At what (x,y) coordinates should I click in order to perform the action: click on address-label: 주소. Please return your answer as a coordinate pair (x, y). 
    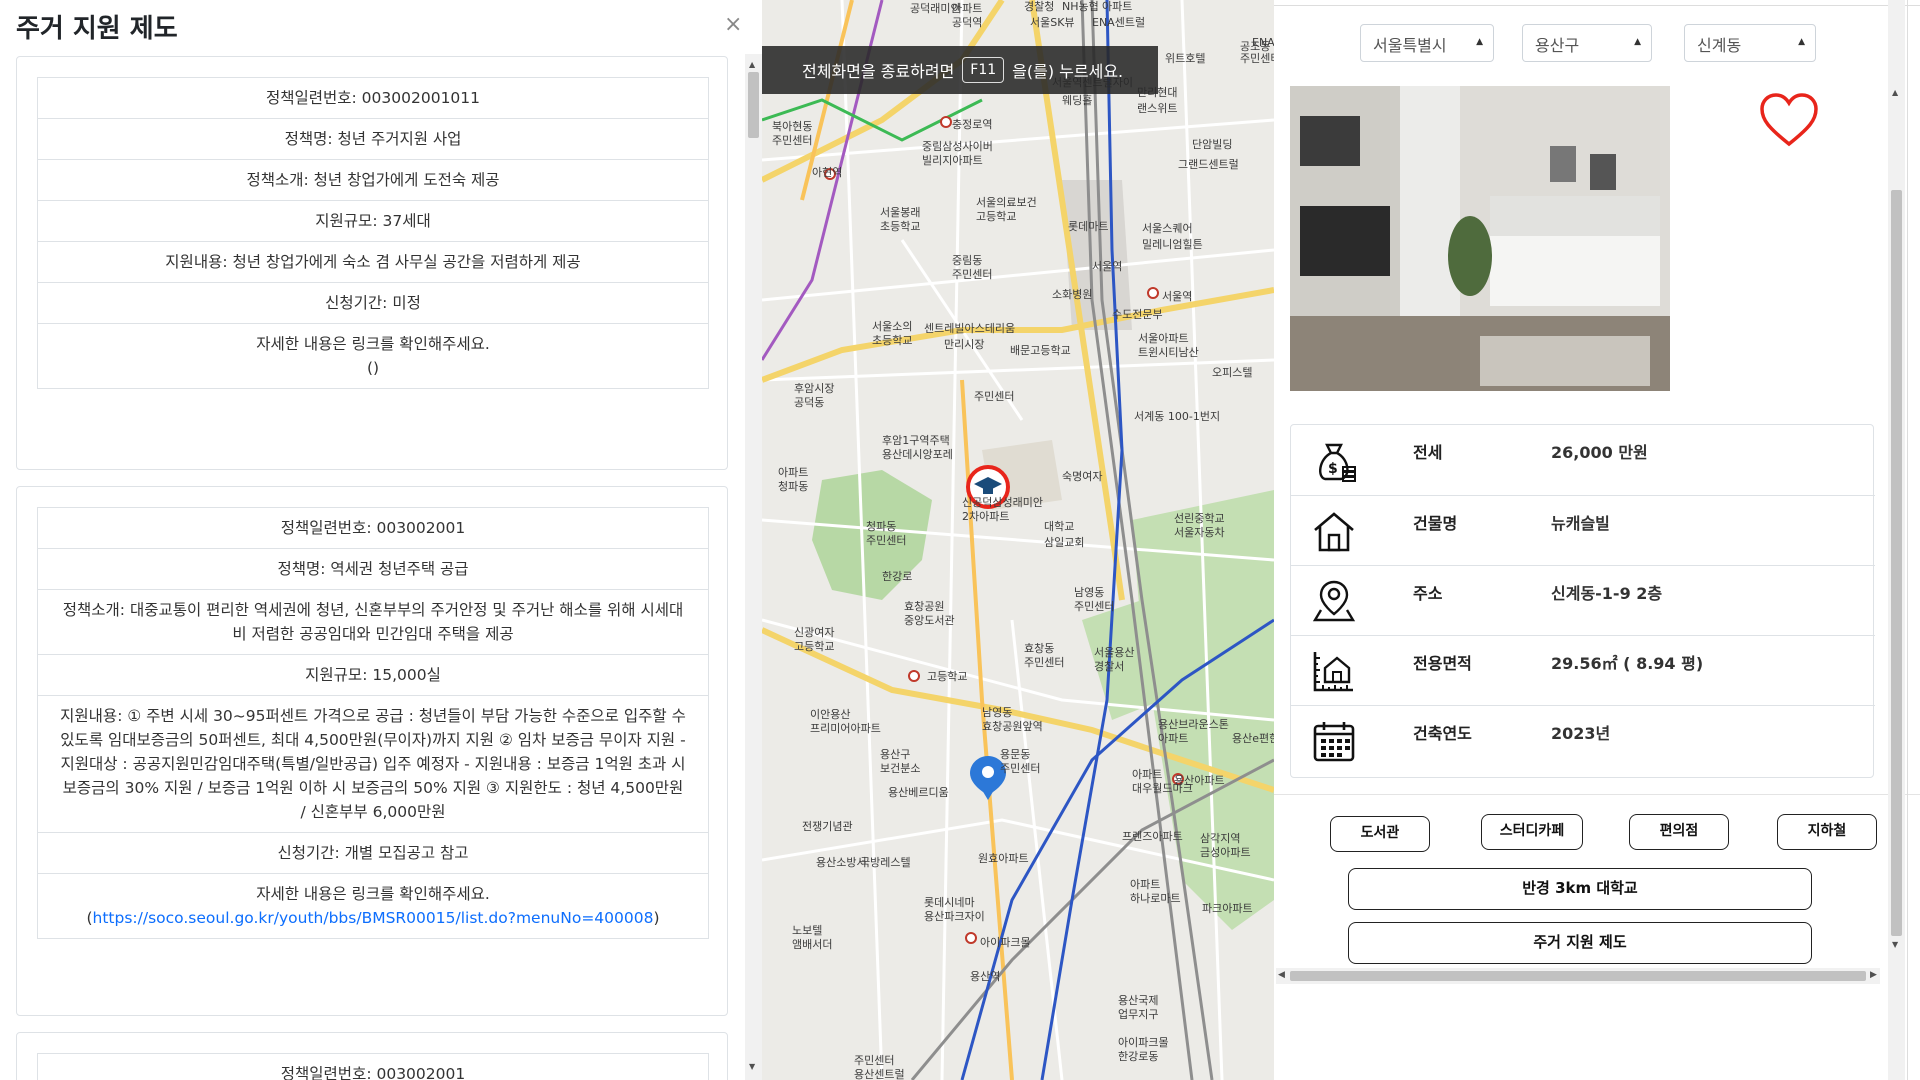
    Looking at the image, I should click on (1428, 593).